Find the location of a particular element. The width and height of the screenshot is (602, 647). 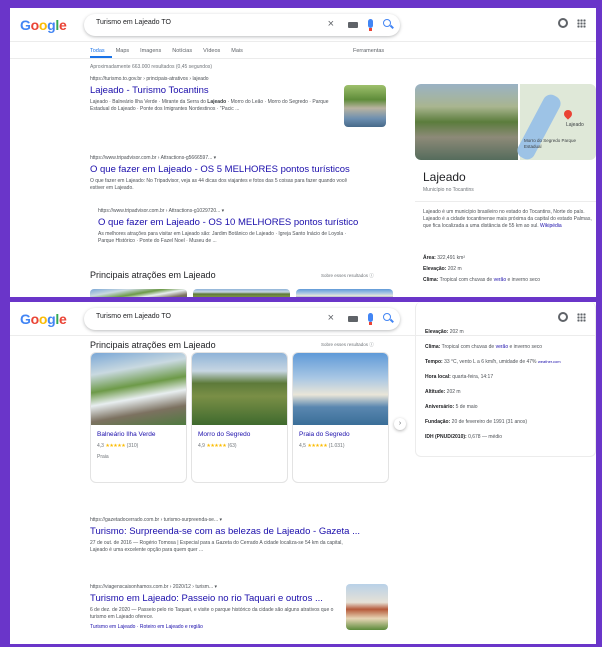

chevron-right-icon: › is located at coordinates (400, 424).